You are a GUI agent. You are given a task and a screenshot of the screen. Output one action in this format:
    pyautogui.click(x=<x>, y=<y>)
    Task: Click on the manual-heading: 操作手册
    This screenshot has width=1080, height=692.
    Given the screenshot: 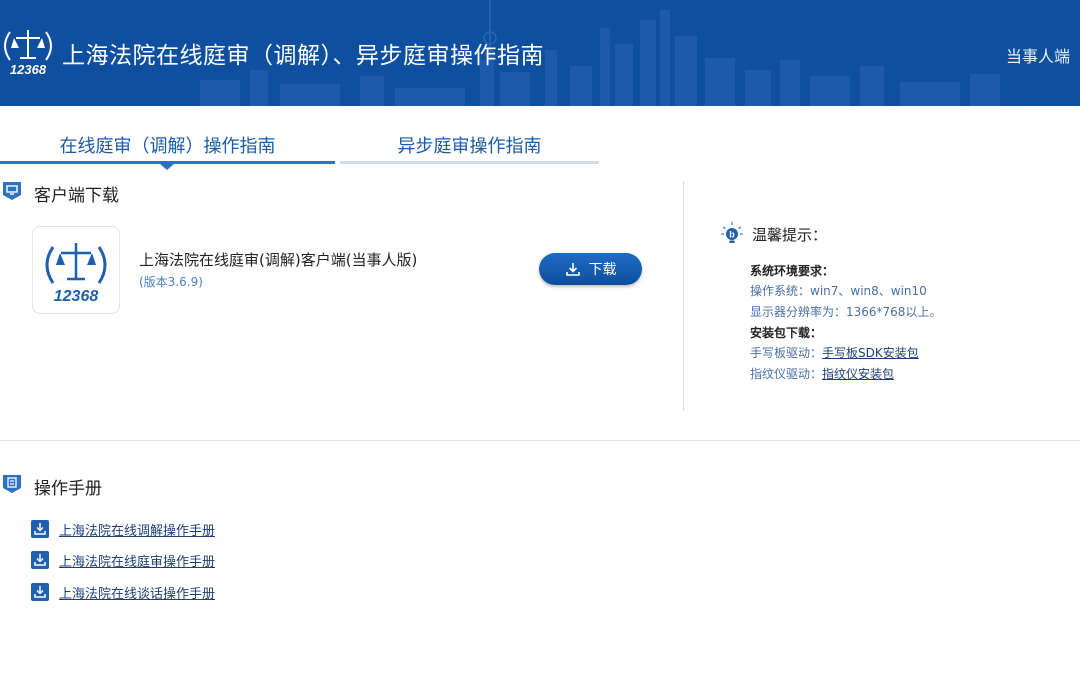 What is the action you would take?
    pyautogui.click(x=68, y=489)
    